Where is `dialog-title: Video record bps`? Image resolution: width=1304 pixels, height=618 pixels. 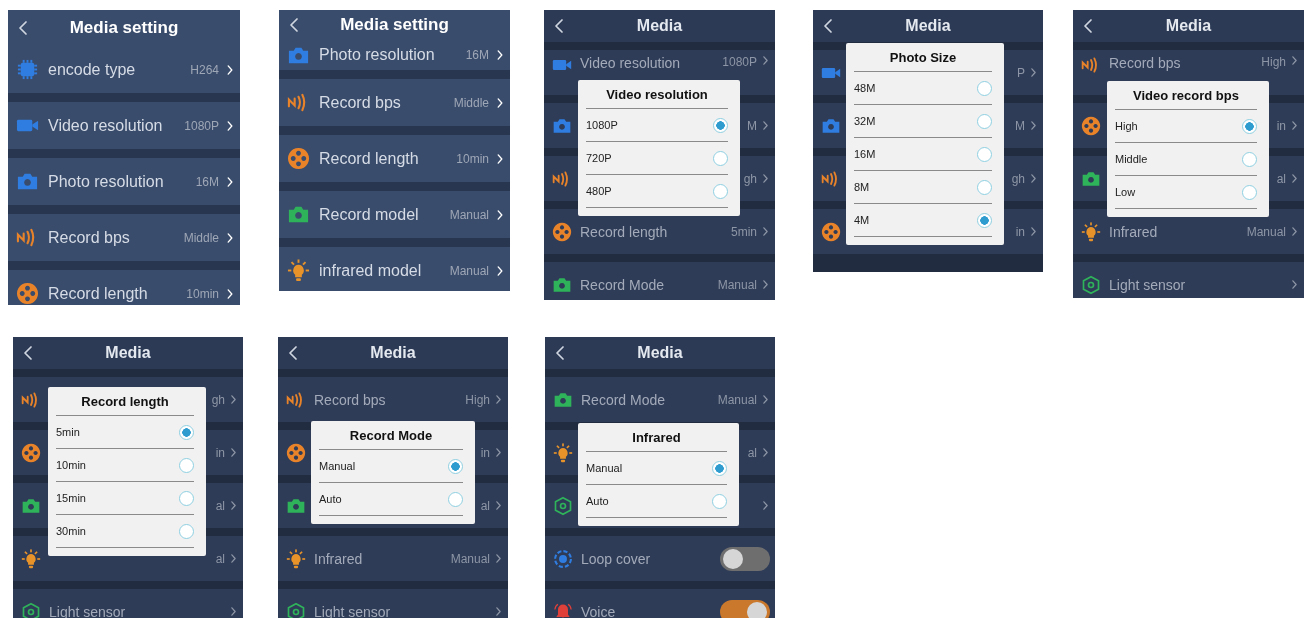 dialog-title: Video record bps is located at coordinates (1186, 95).